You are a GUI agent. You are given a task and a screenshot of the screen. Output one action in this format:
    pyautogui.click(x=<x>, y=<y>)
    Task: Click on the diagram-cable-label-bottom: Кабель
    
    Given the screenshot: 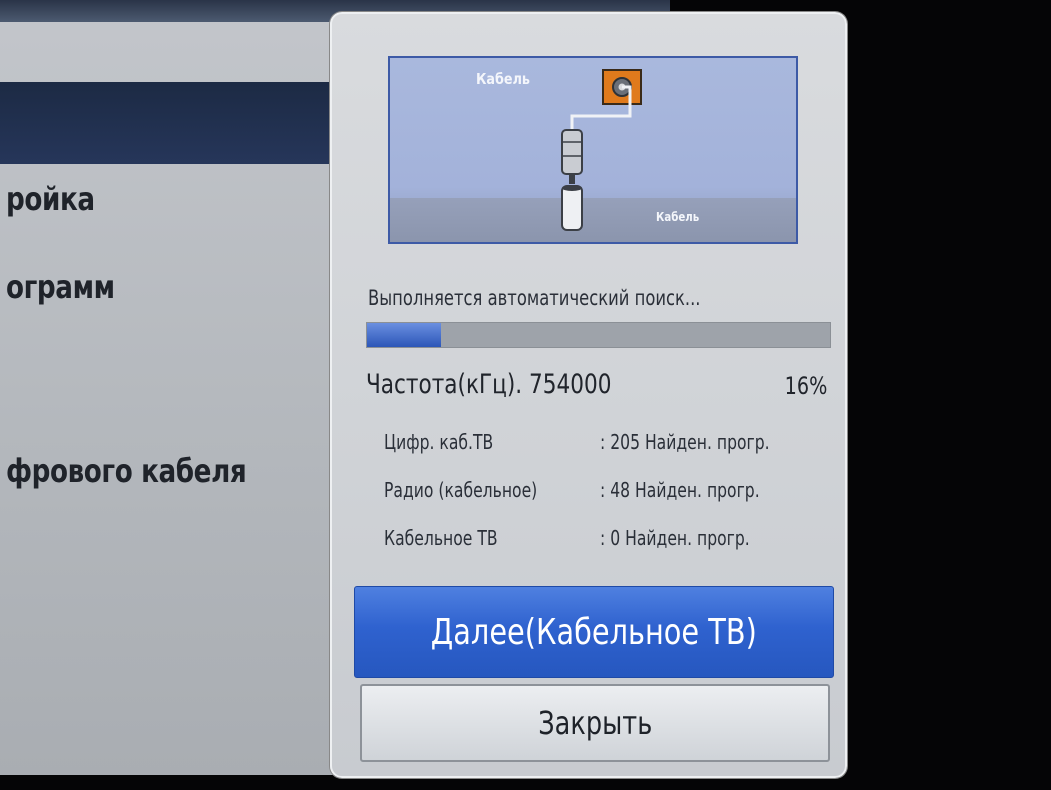 What is the action you would take?
    pyautogui.click(x=678, y=217)
    